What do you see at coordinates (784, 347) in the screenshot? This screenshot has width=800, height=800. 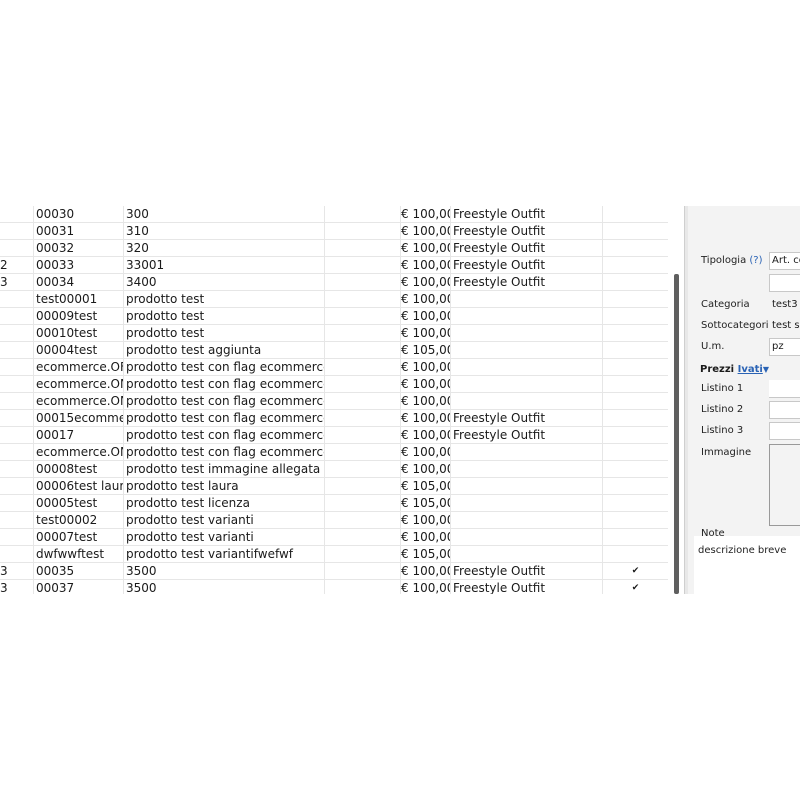 I see `um-field: pz` at bounding box center [784, 347].